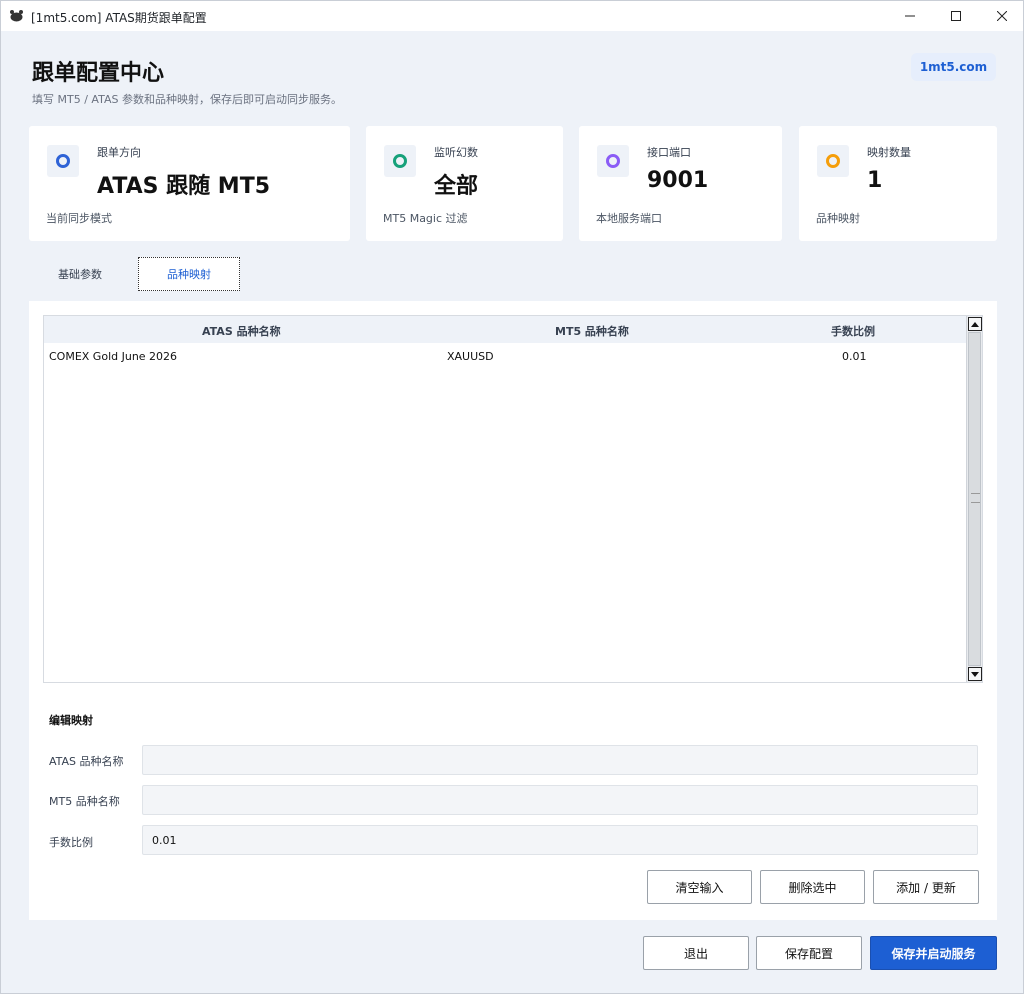  I want to click on magic-icon-box, so click(400, 161).